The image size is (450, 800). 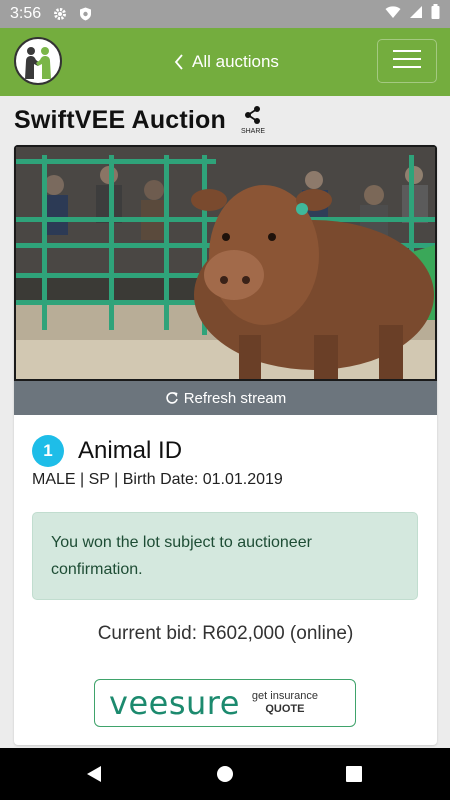 I want to click on all-auctions-label: All auctions, so click(x=235, y=61).